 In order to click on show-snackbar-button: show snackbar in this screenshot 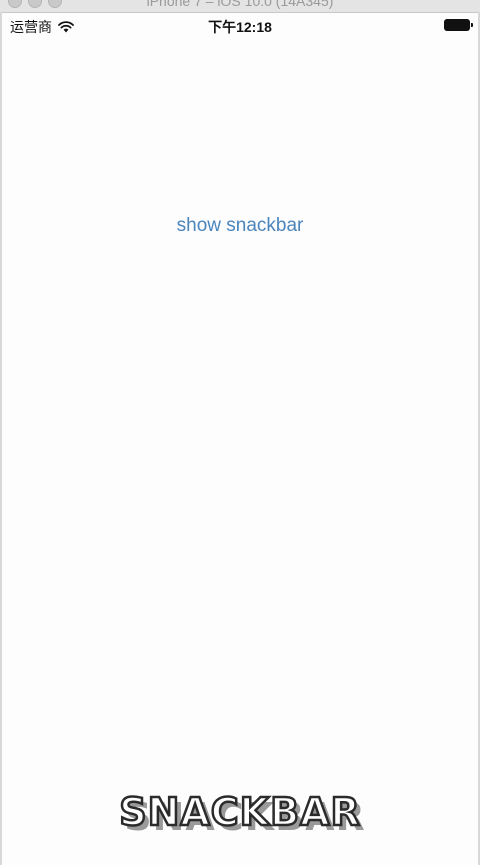, I will do `click(240, 226)`.